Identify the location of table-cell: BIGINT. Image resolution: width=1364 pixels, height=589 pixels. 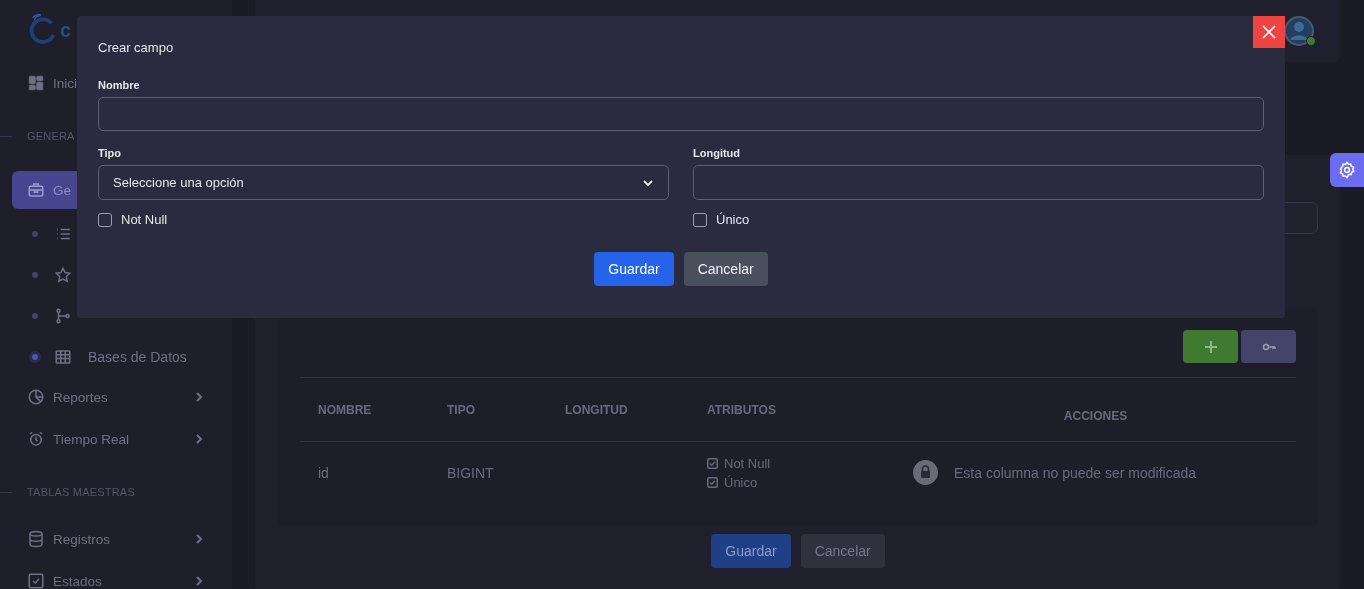
(470, 472).